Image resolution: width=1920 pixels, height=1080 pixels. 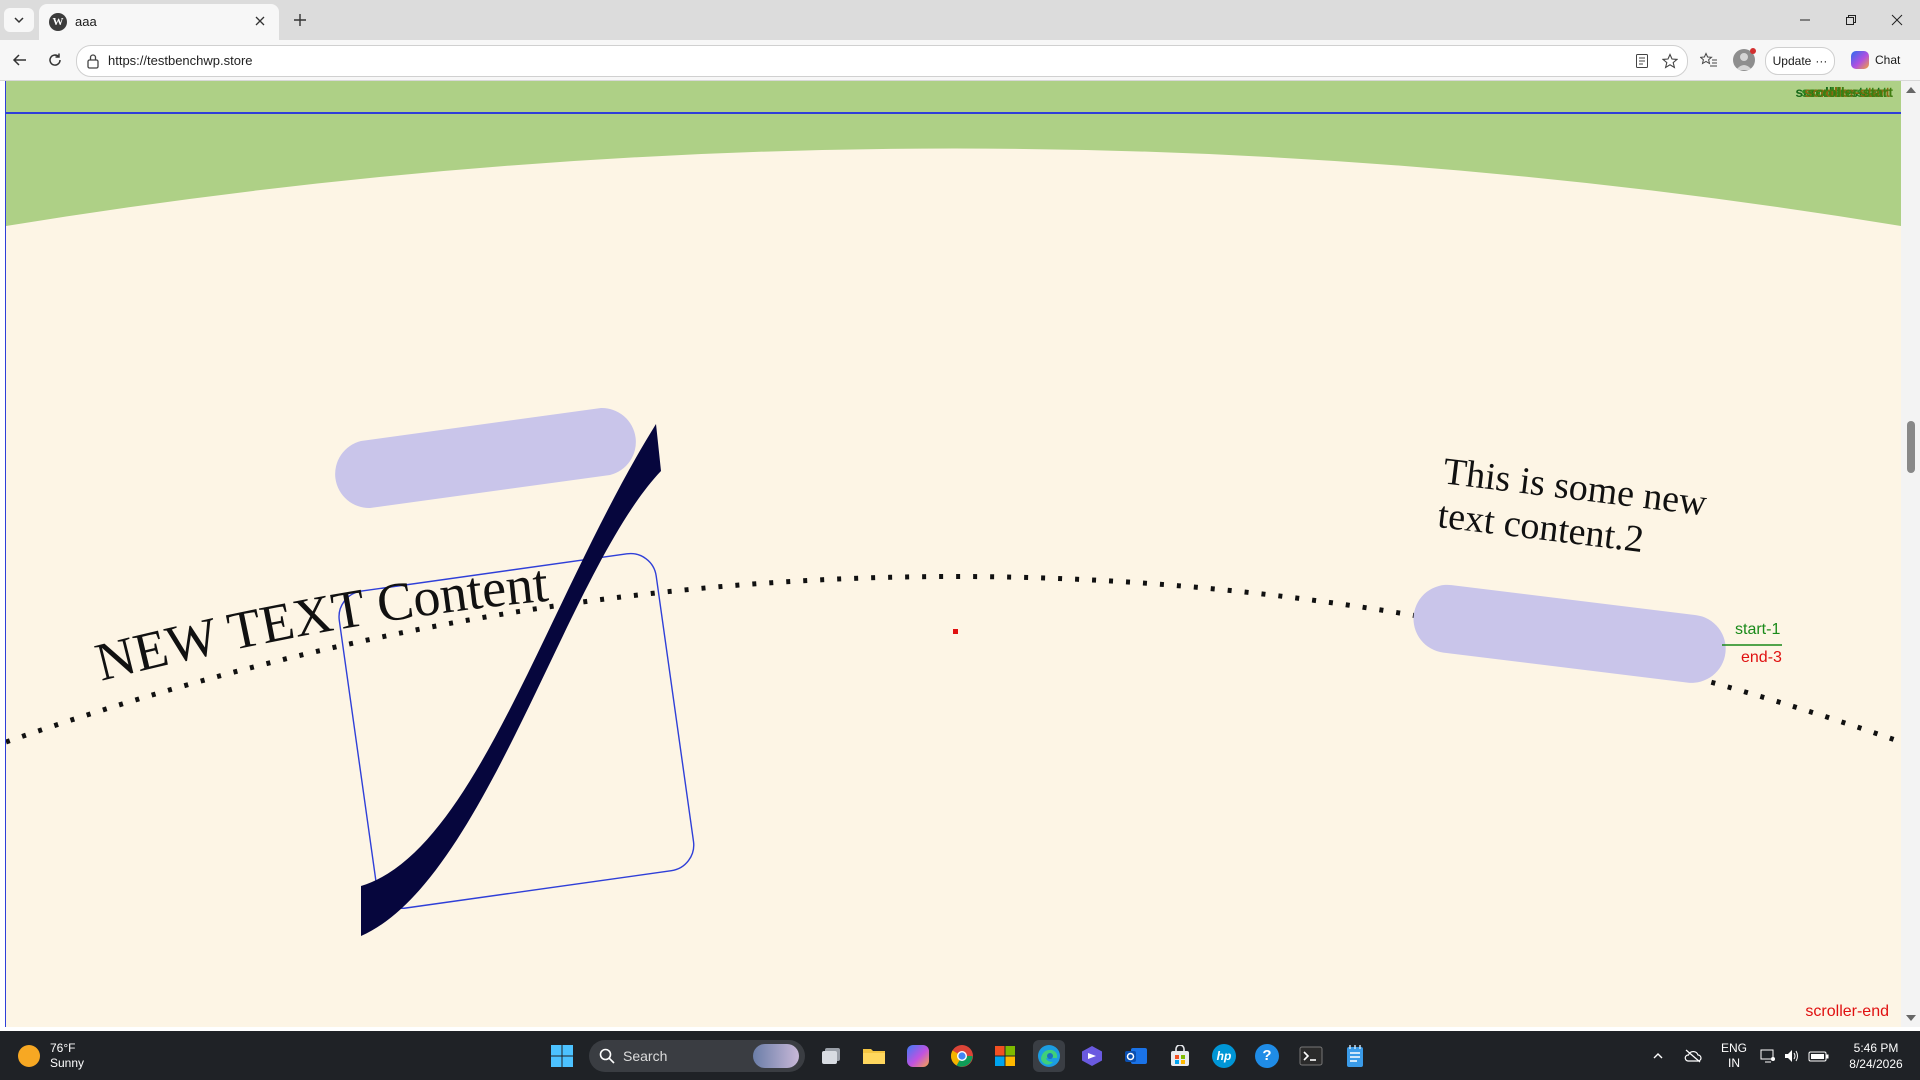 I want to click on app-icon, so click(x=1092, y=1056).